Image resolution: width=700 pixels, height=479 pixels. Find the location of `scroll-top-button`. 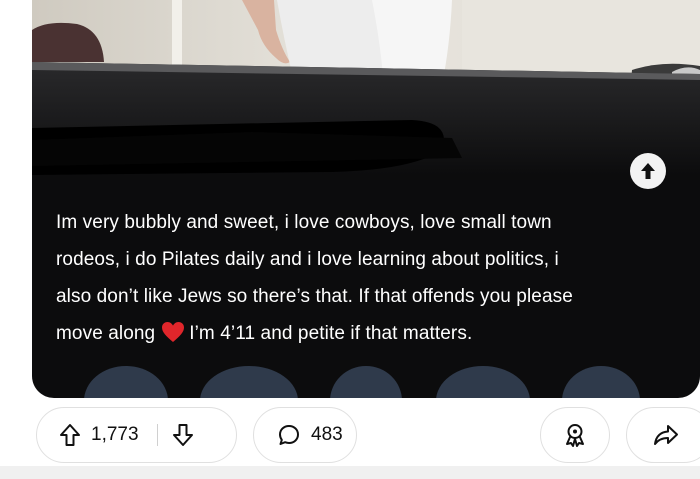

scroll-top-button is located at coordinates (648, 171).